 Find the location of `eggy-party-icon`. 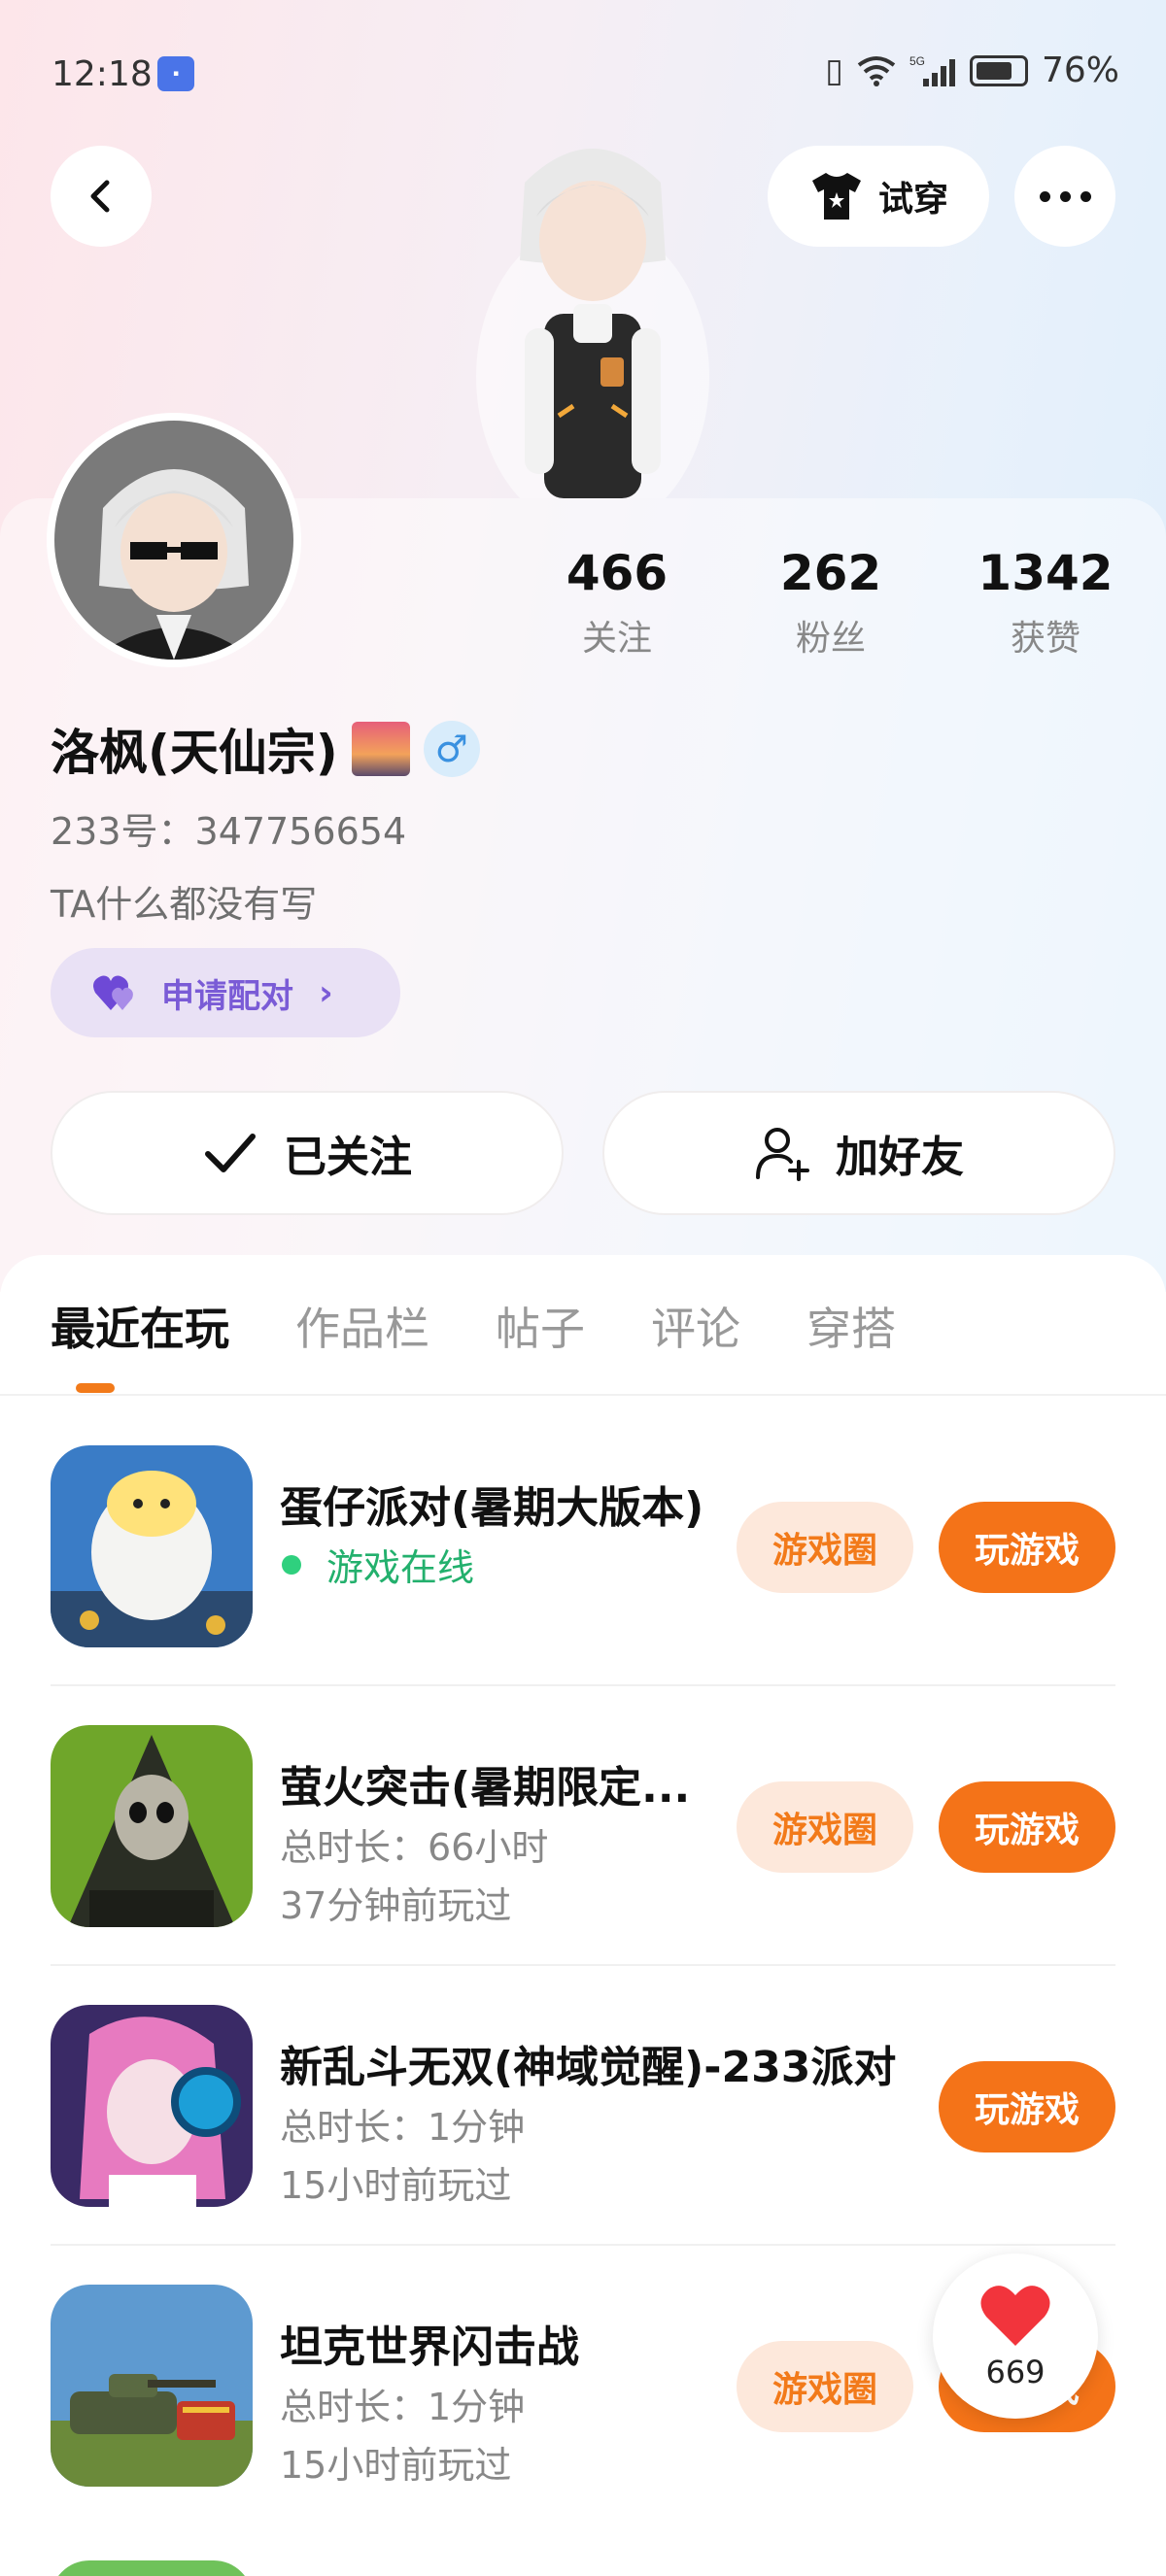

eggy-party-icon is located at coordinates (152, 1546).